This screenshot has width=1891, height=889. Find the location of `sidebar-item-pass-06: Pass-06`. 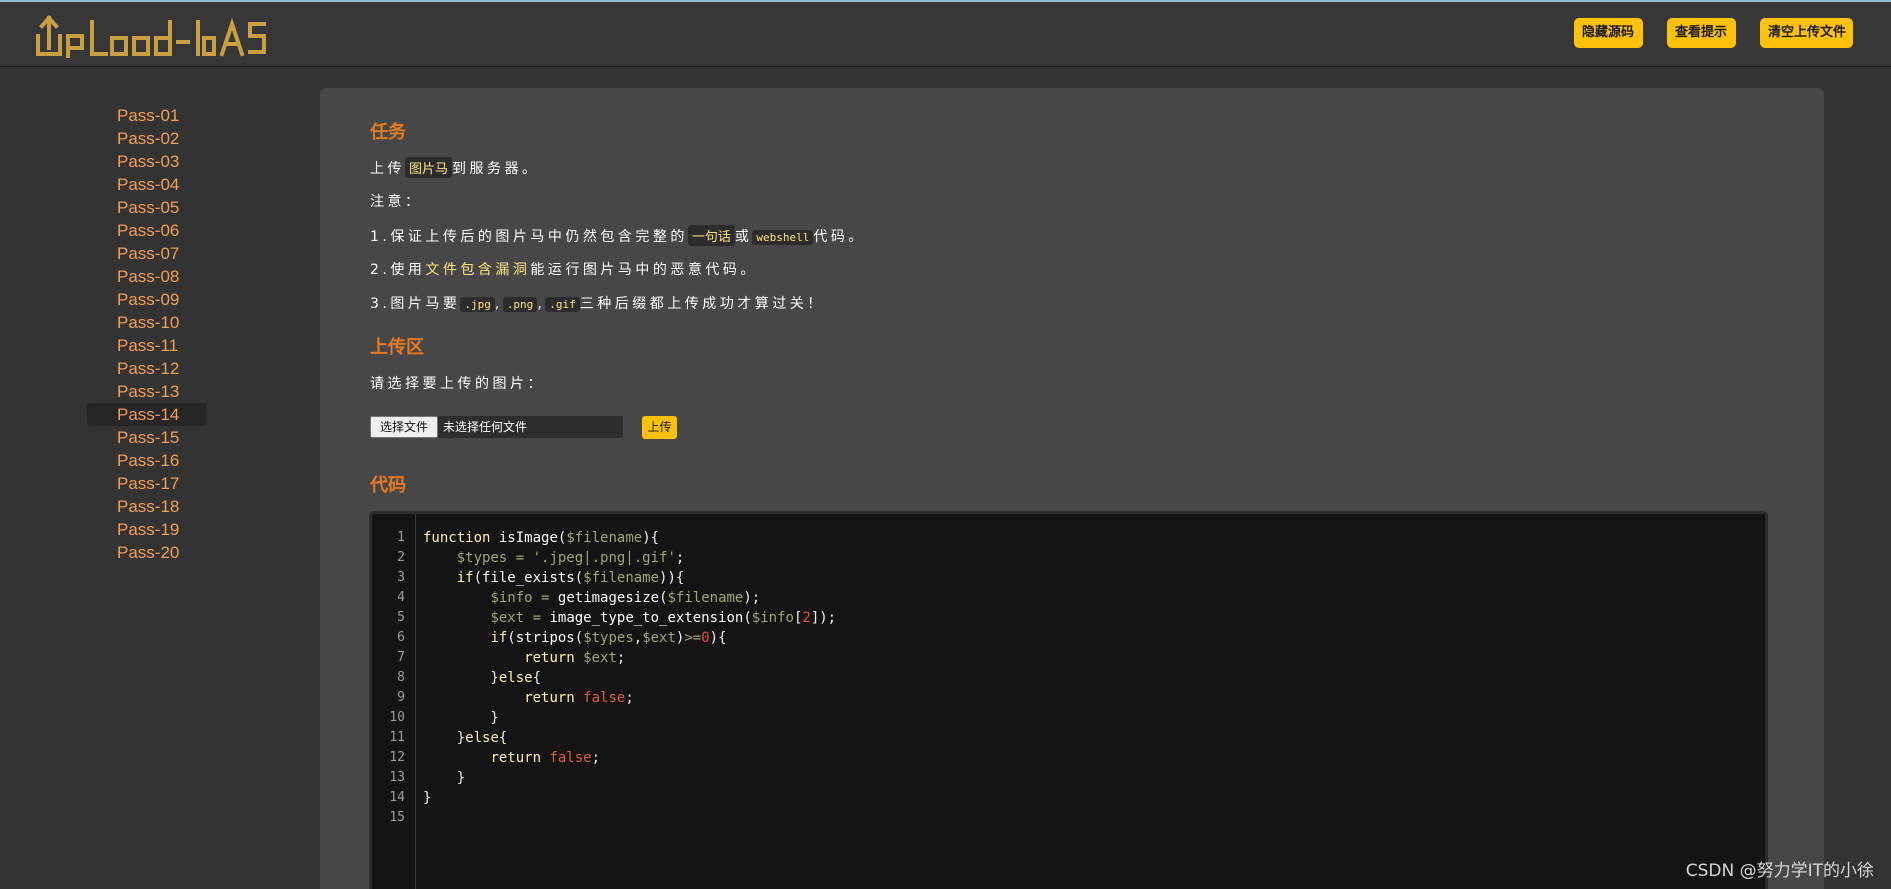

sidebar-item-pass-06: Pass-06 is located at coordinates (147, 230).